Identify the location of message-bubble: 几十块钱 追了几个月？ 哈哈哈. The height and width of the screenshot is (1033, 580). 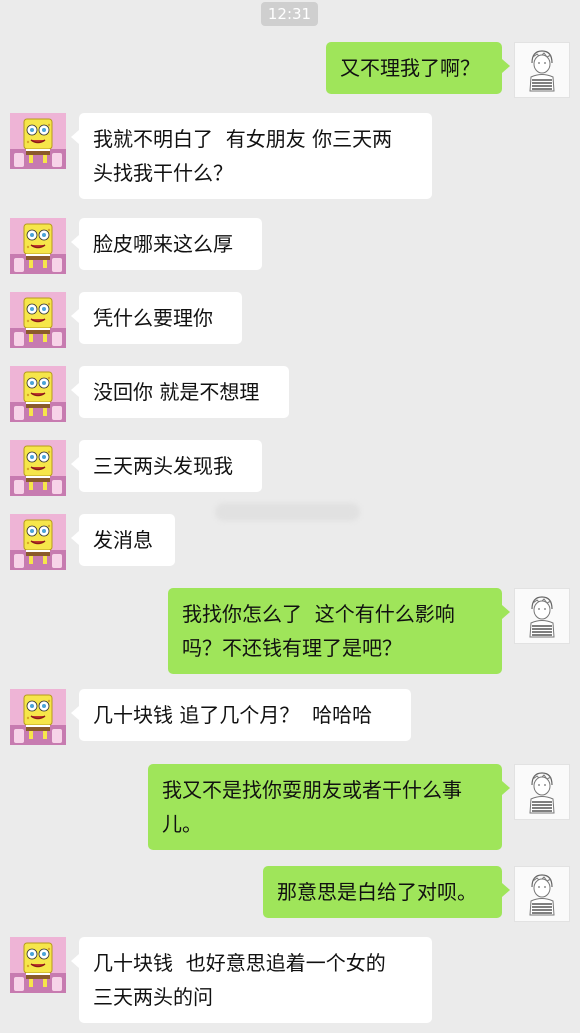
(241, 715).